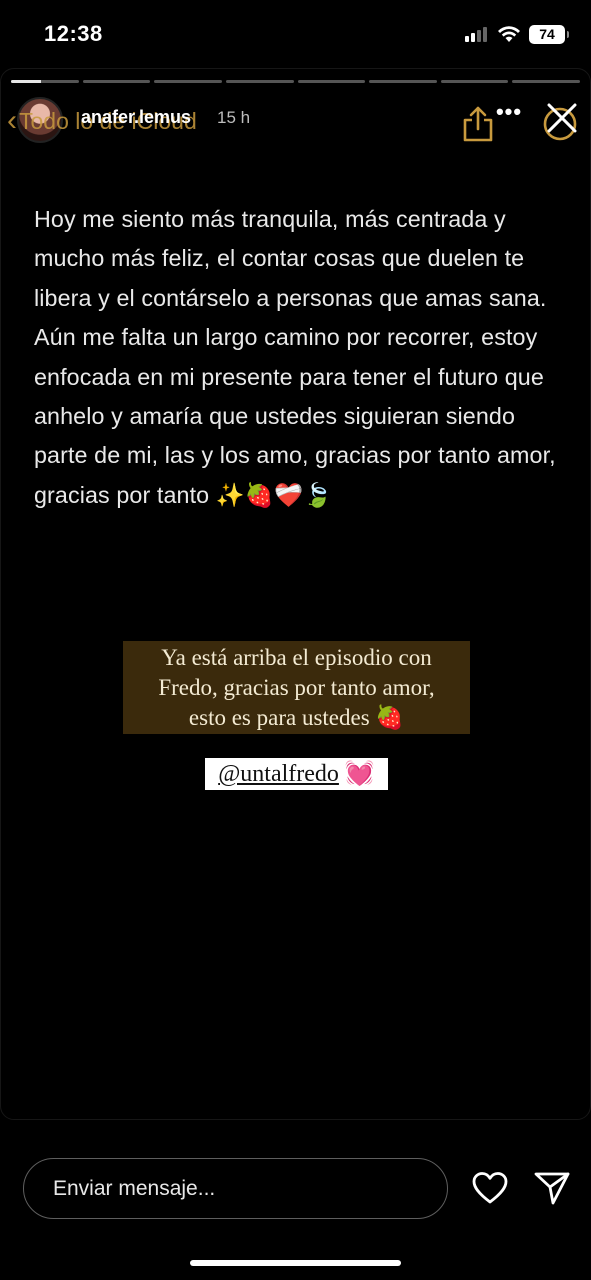 The height and width of the screenshot is (1280, 591). What do you see at coordinates (295, 34) in the screenshot?
I see `status-bar: 12:38 74` at bounding box center [295, 34].